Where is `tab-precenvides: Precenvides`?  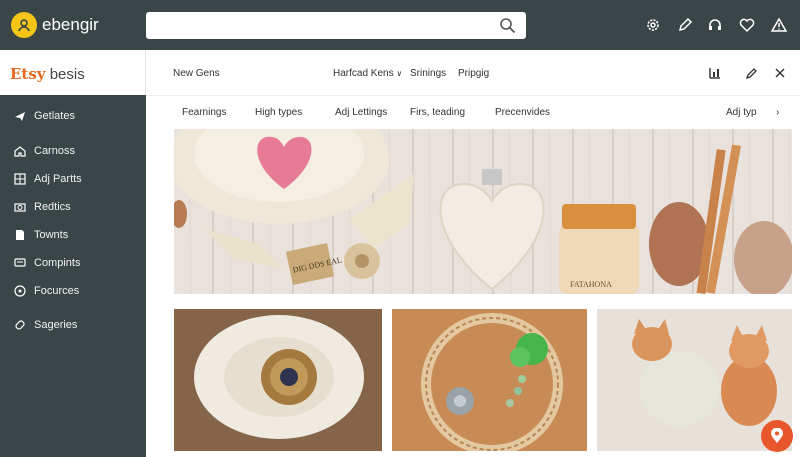 tab-precenvides: Precenvides is located at coordinates (522, 112).